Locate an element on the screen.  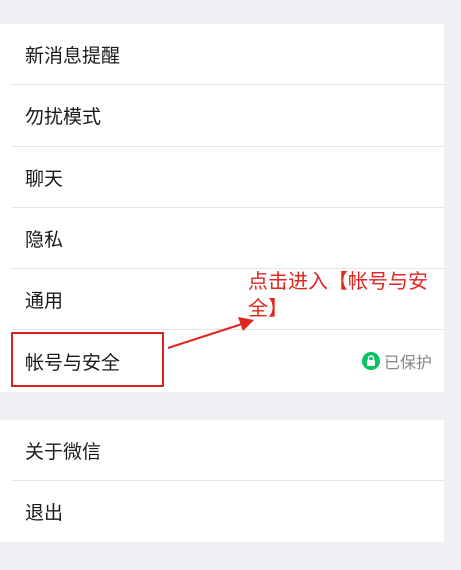
about-wechat-item: 关于微信 is located at coordinates (222, 450).